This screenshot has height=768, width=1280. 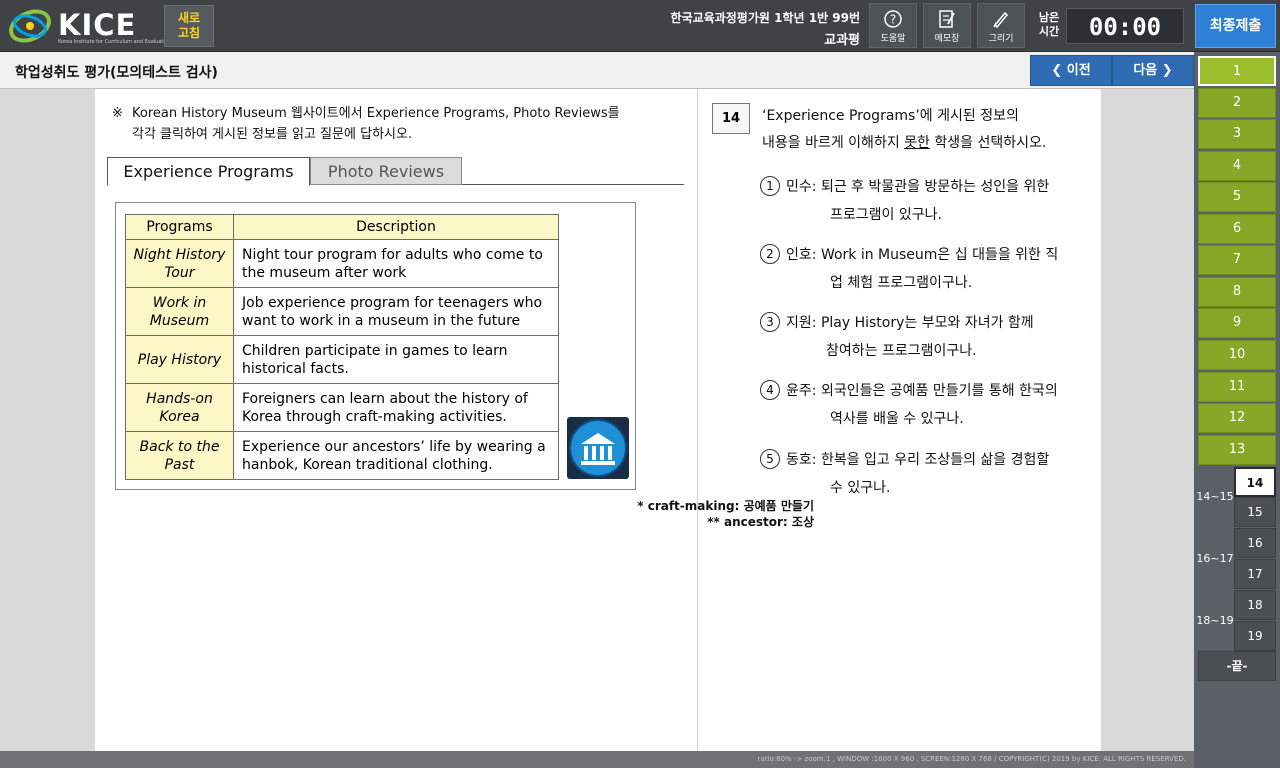 I want to click on question-nav-2: 2, so click(x=1237, y=103).